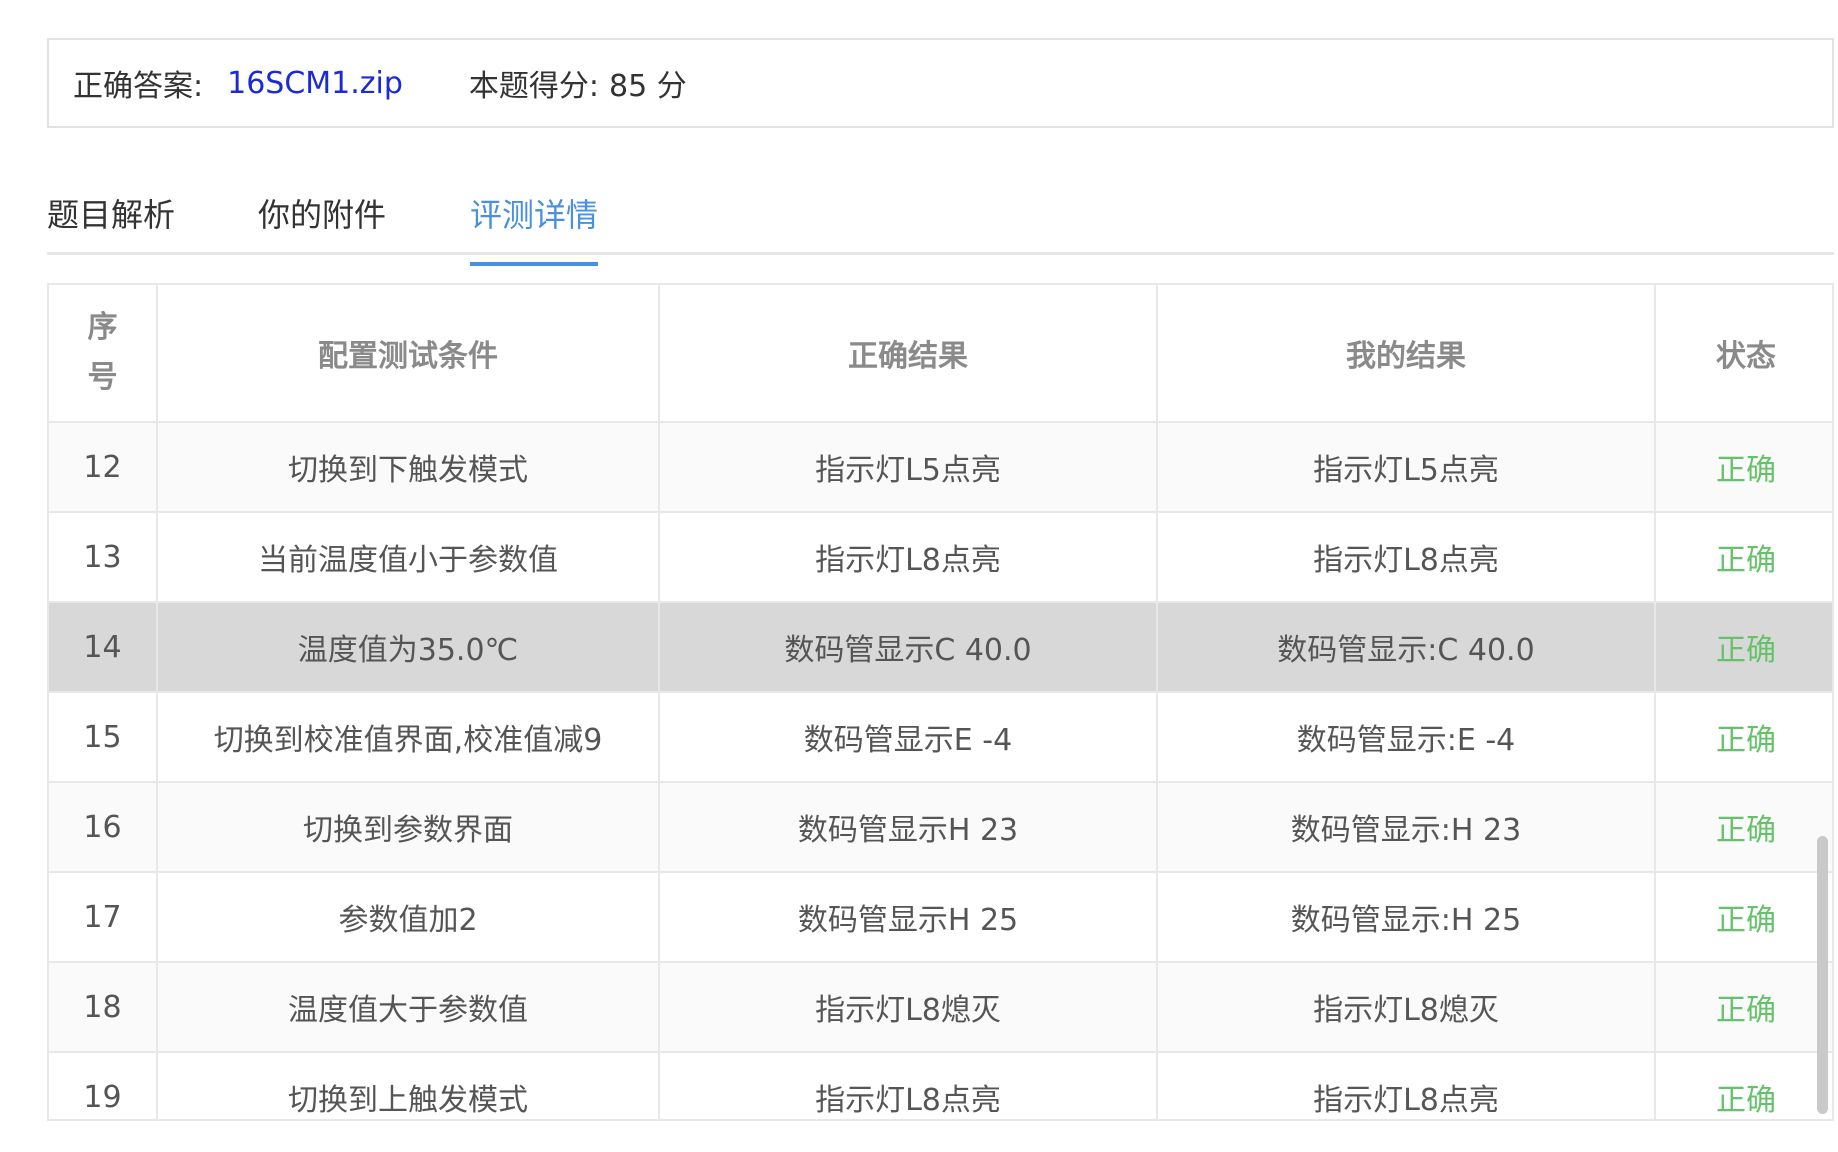 The width and height of the screenshot is (1838, 1152). Describe the element at coordinates (1406, 737) in the screenshot. I see `cell-actual: 数码管显示:E -4` at that location.